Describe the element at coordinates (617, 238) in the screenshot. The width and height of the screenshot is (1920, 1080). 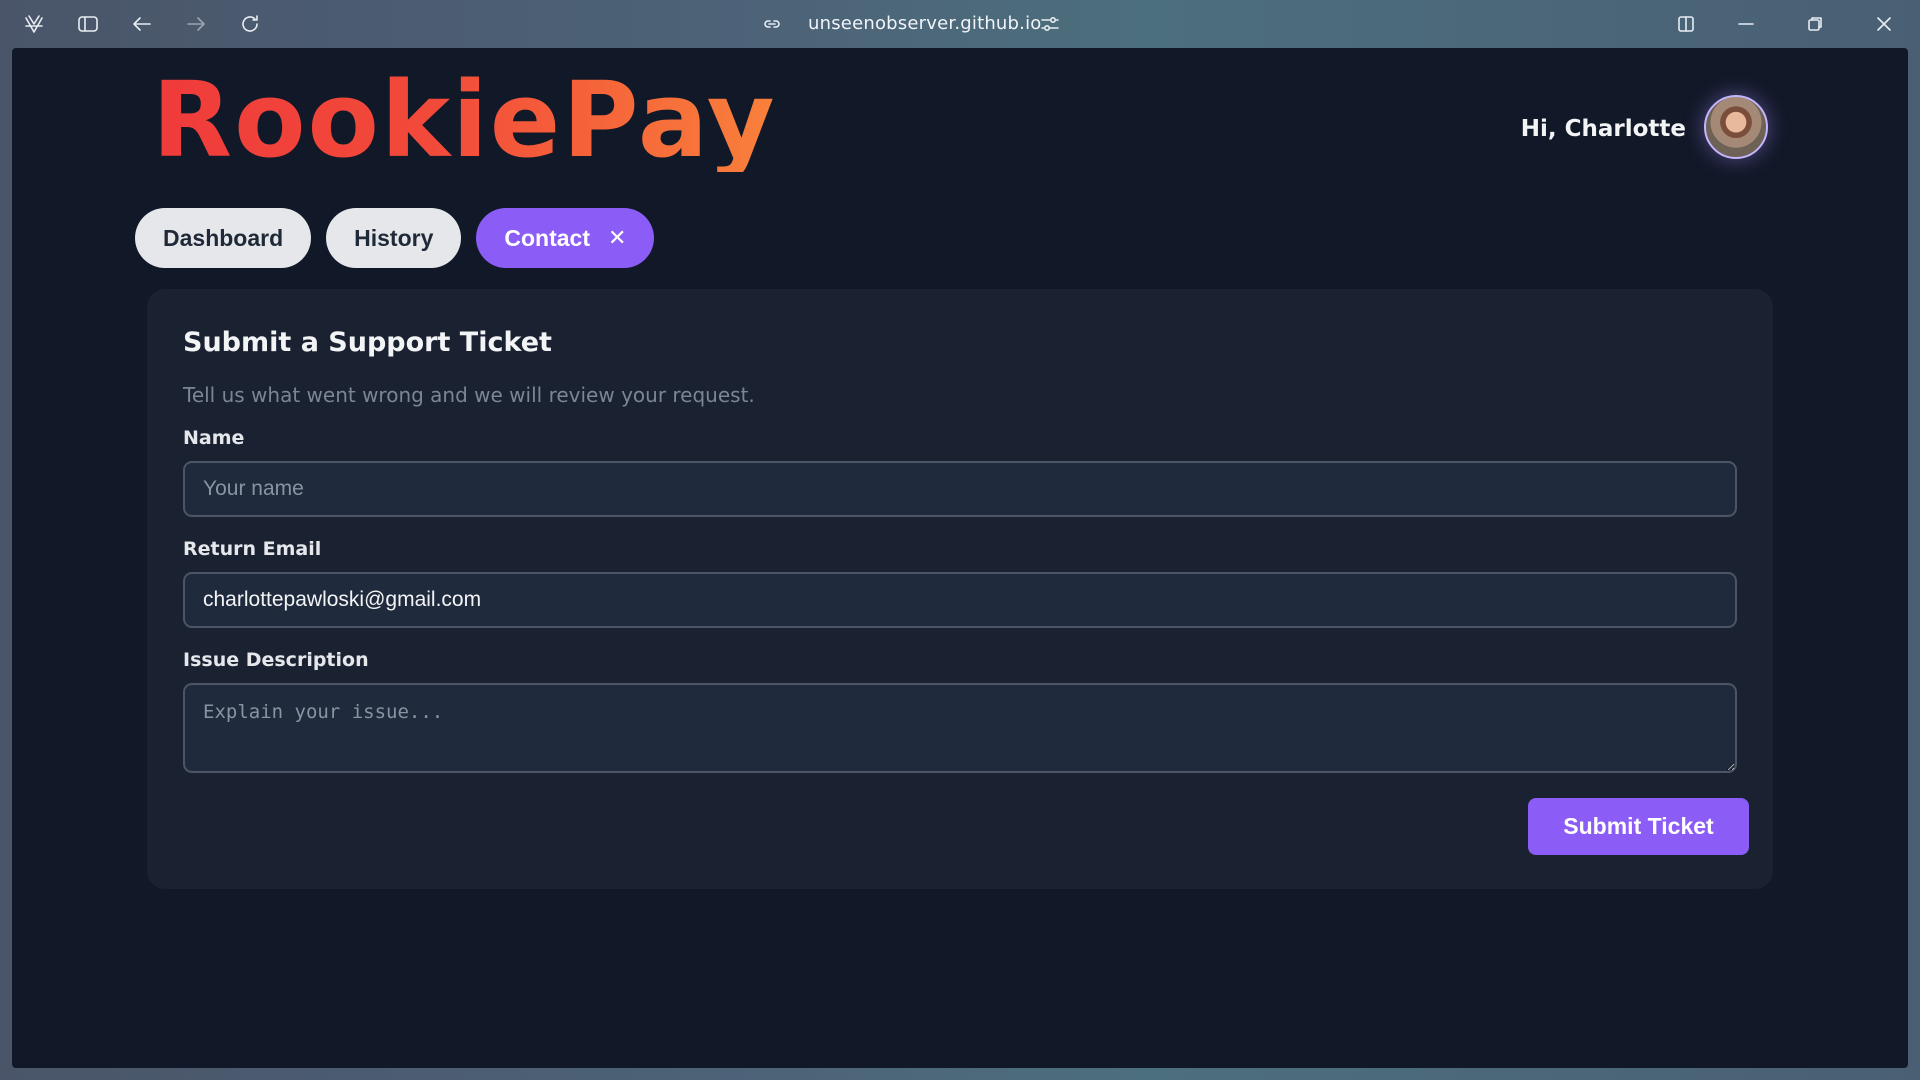
I see `close-tab-icon: ✕` at that location.